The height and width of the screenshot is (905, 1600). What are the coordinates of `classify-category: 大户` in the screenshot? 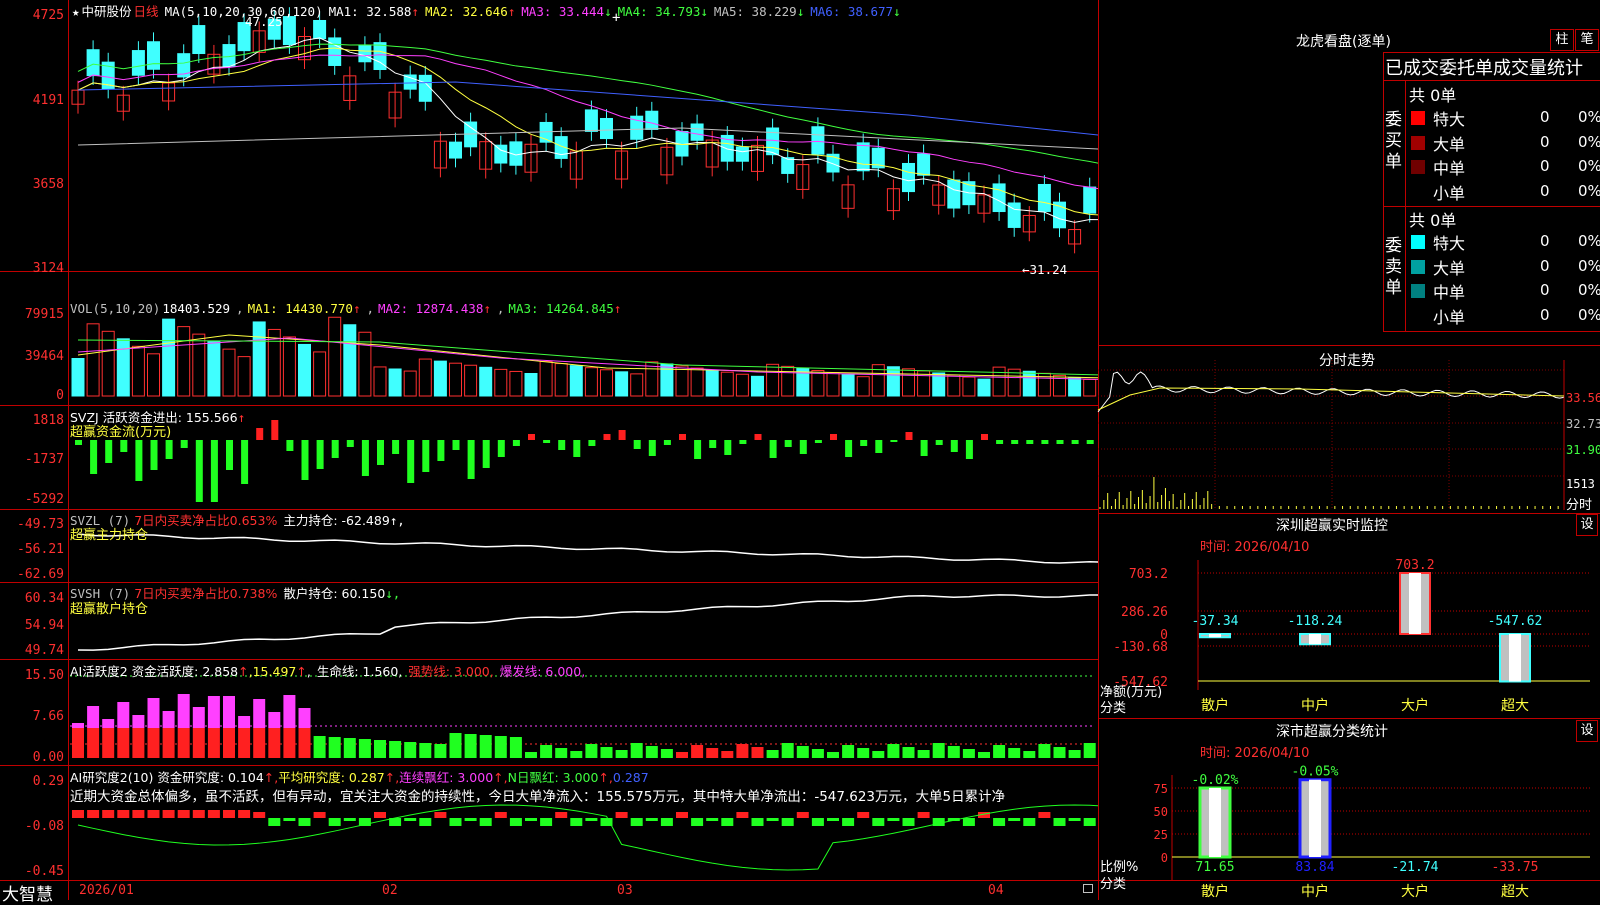 It's located at (1415, 891).